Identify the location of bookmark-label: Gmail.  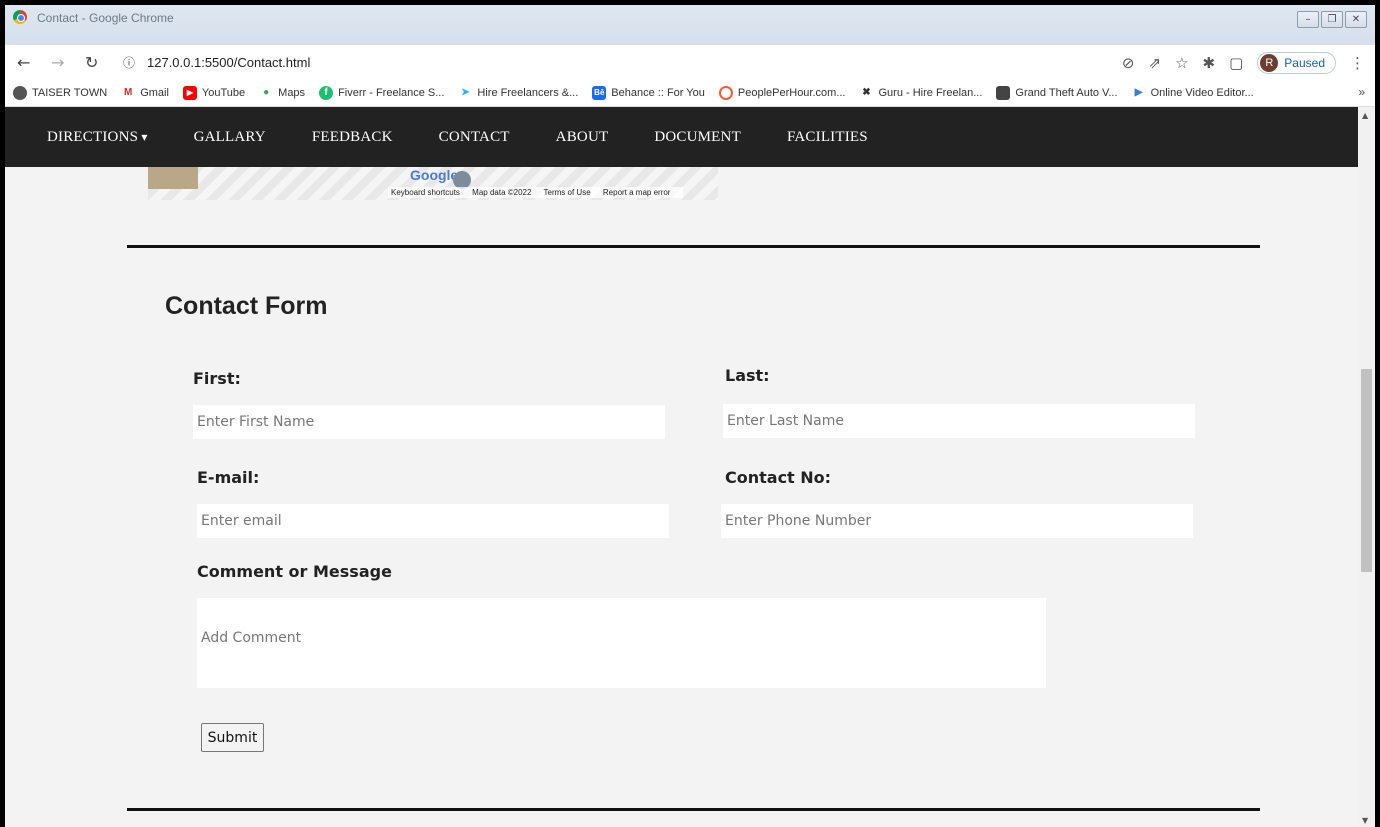
(154, 92).